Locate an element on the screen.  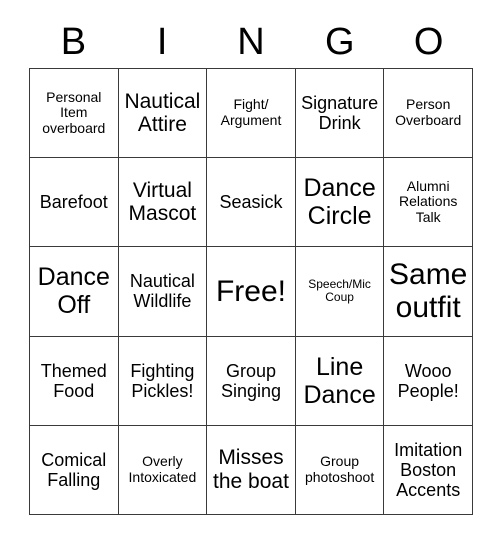
bingo-cell-i4: Fighting Pickles! is located at coordinates (163, 381).